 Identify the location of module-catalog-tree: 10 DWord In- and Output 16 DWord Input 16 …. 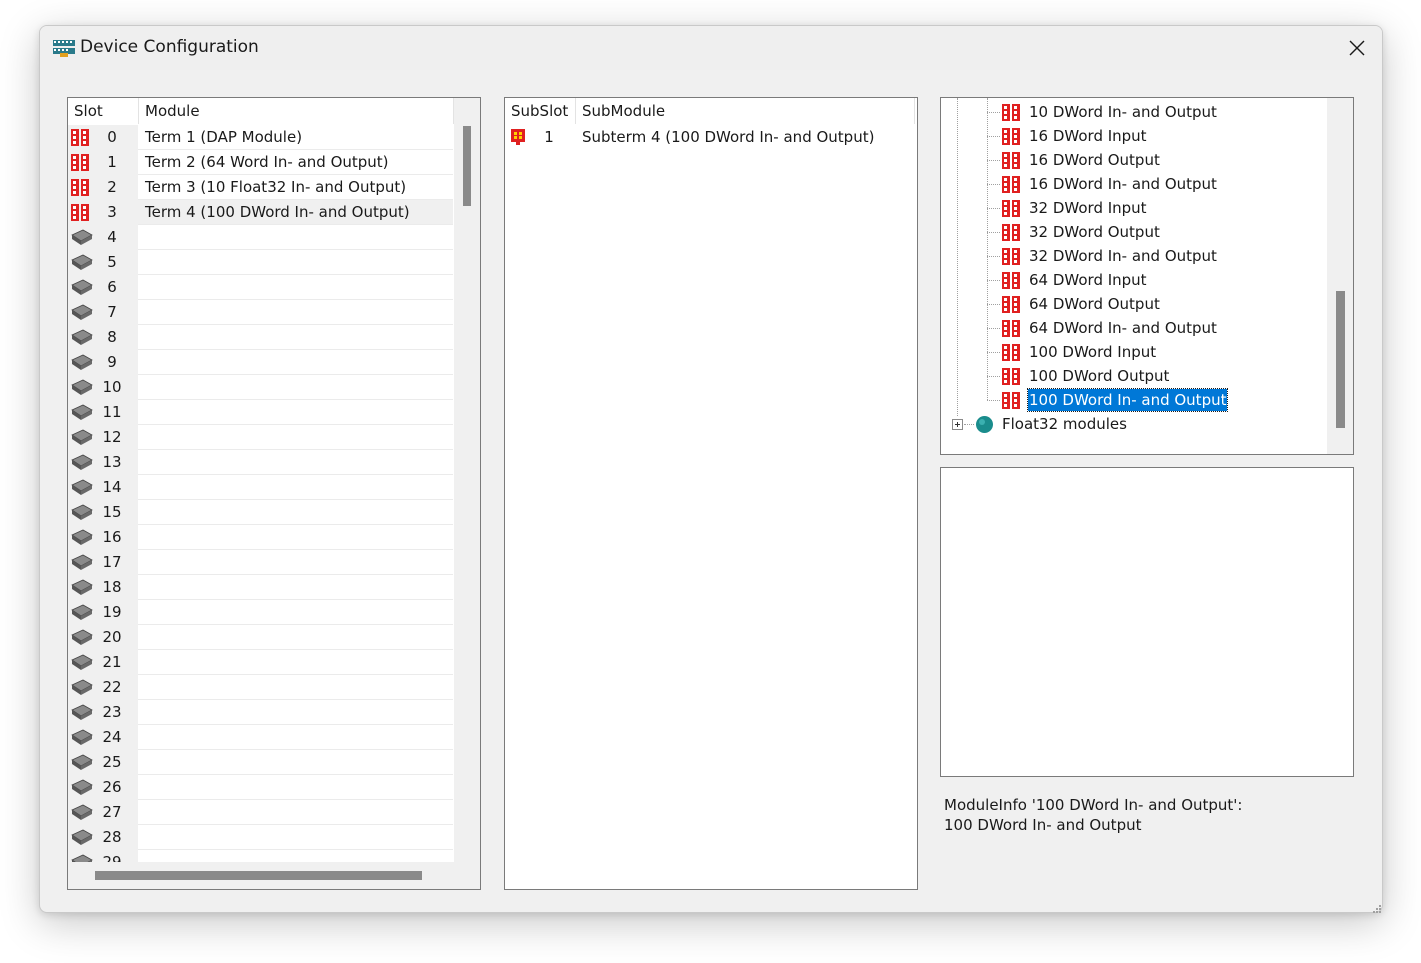
(1147, 276).